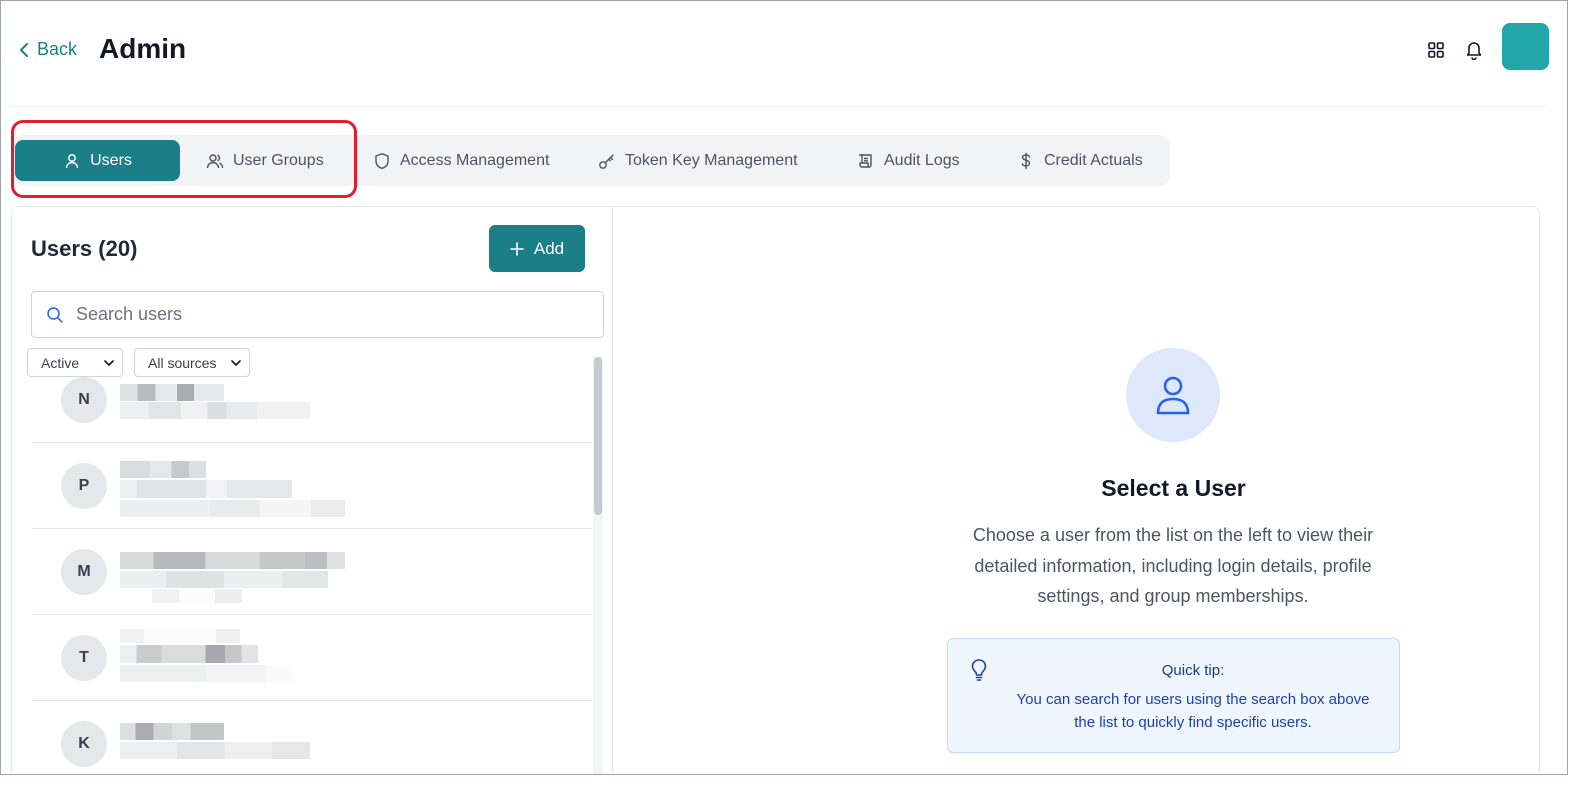  I want to click on back-button: Back, so click(47, 49).